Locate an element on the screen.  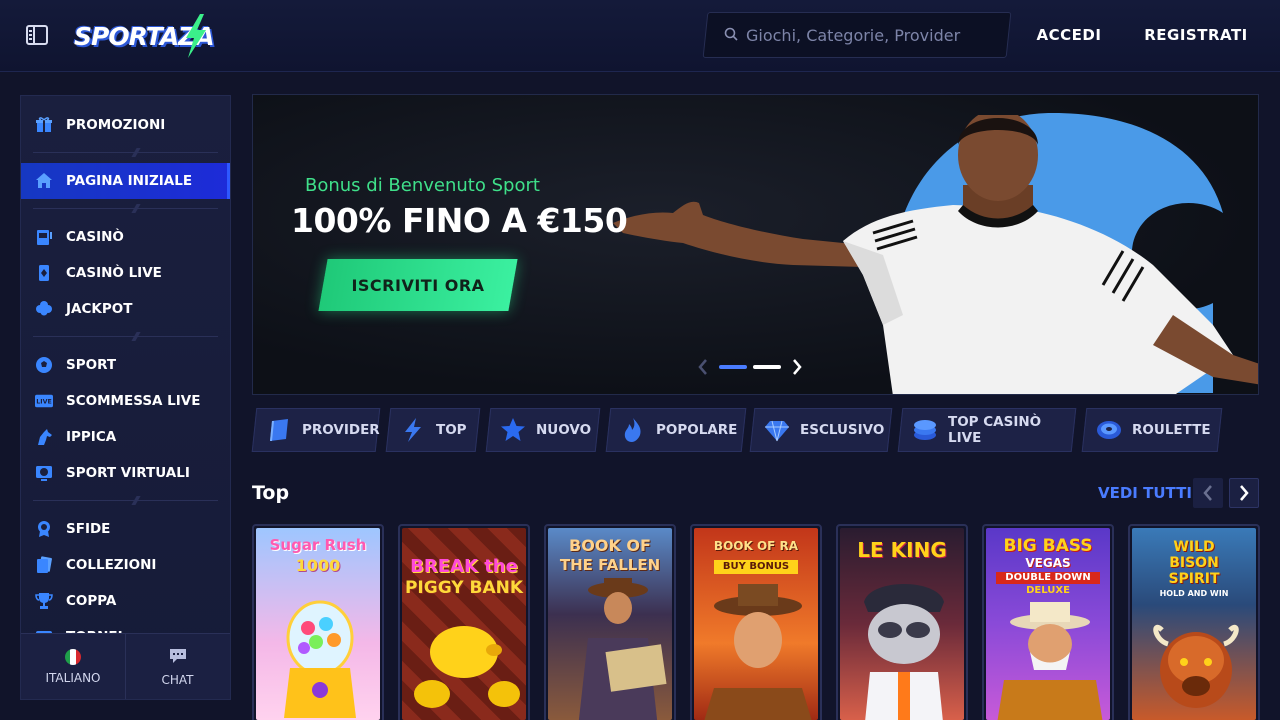
soccer-ball-icon is located at coordinates (44, 365).